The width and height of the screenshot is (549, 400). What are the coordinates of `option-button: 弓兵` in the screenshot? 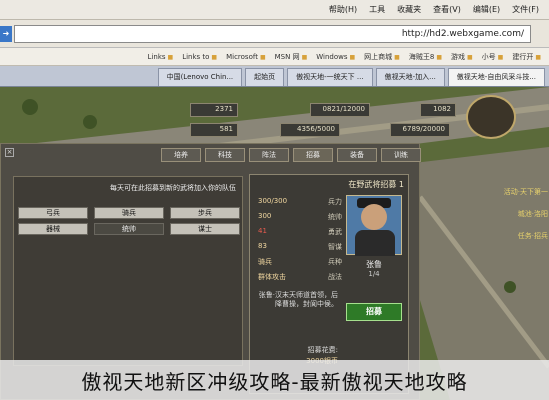 It's located at (53, 213).